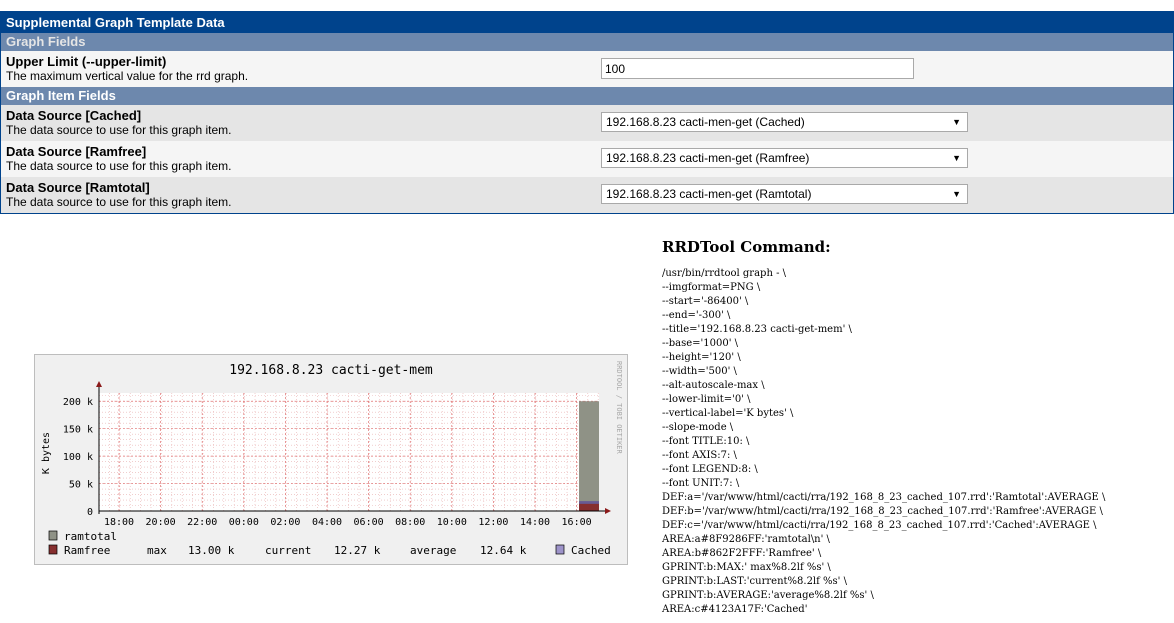  I want to click on select-value: 192.168.8.23 cacti-men-get (Cached), so click(705, 122).